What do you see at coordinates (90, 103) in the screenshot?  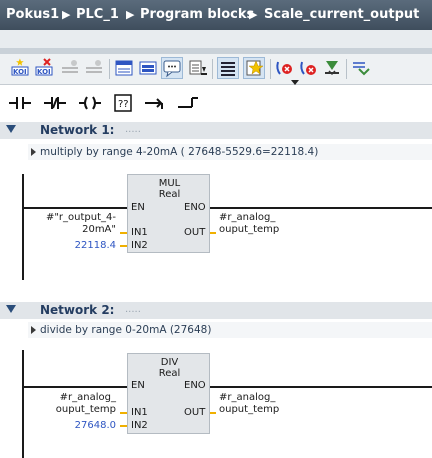 I see `coil-icon` at bounding box center [90, 103].